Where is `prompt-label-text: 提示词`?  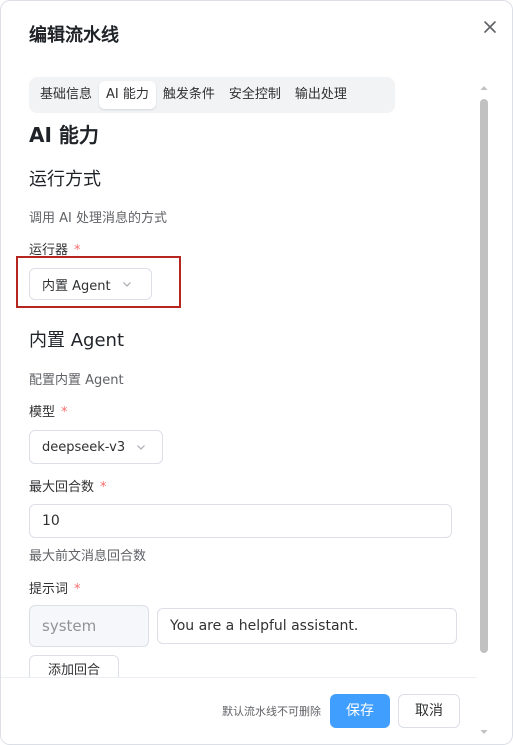 prompt-label-text: 提示词 is located at coordinates (49, 589).